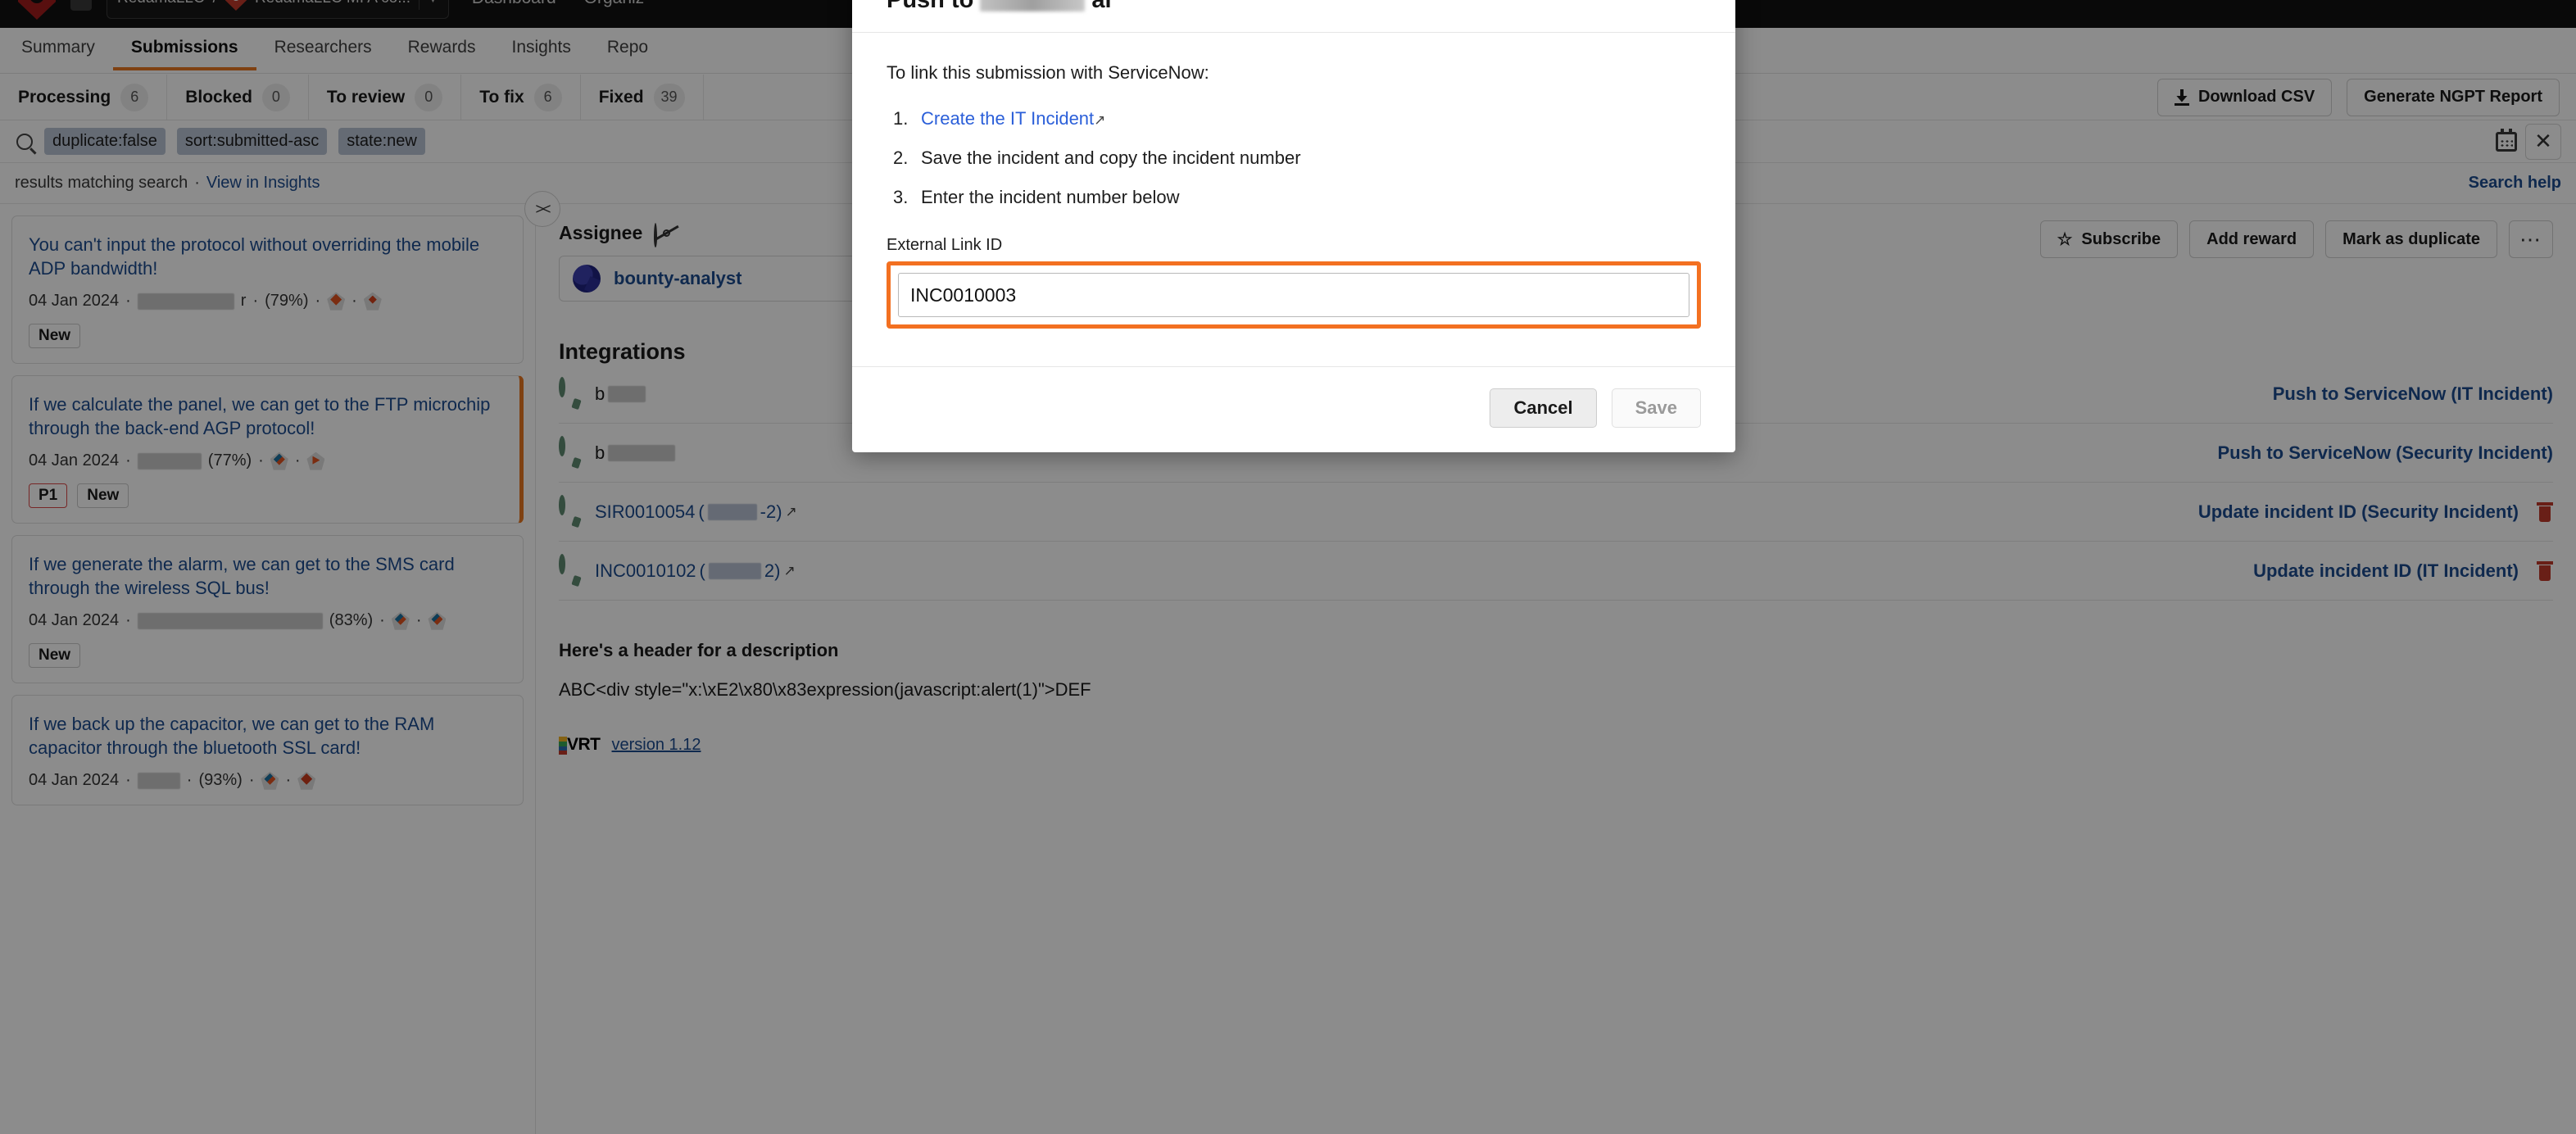 The image size is (2576, 1134). Describe the element at coordinates (901, 118) in the screenshot. I see `step-number: 1.` at that location.